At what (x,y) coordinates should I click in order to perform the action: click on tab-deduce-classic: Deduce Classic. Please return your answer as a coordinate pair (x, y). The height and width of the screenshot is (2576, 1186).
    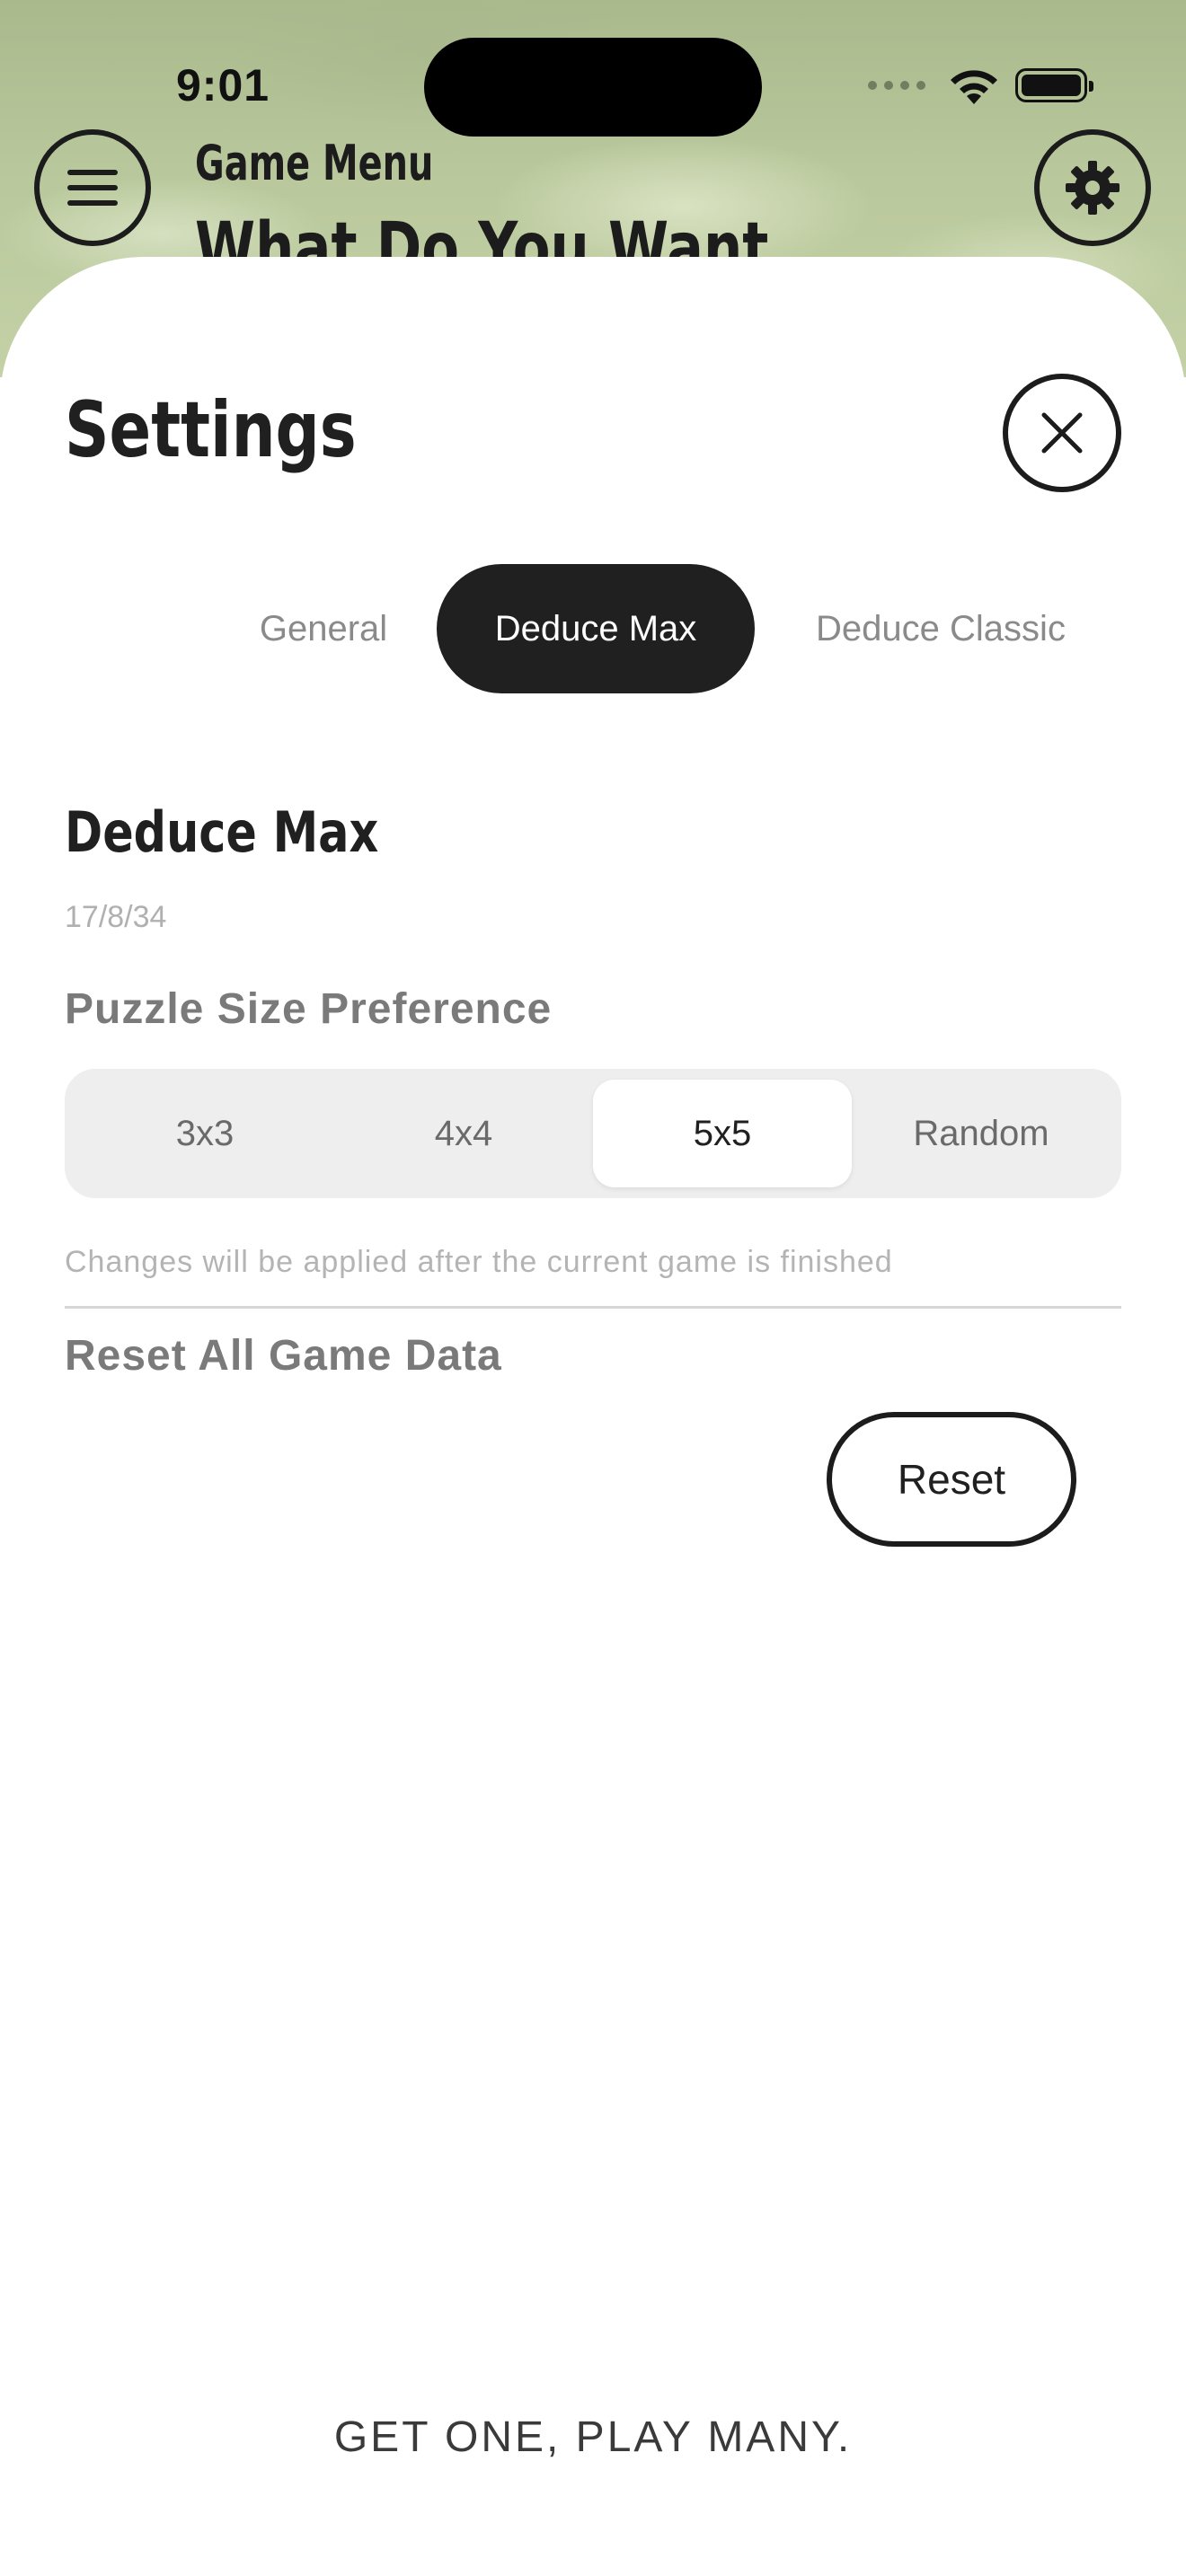
    Looking at the image, I should click on (941, 628).